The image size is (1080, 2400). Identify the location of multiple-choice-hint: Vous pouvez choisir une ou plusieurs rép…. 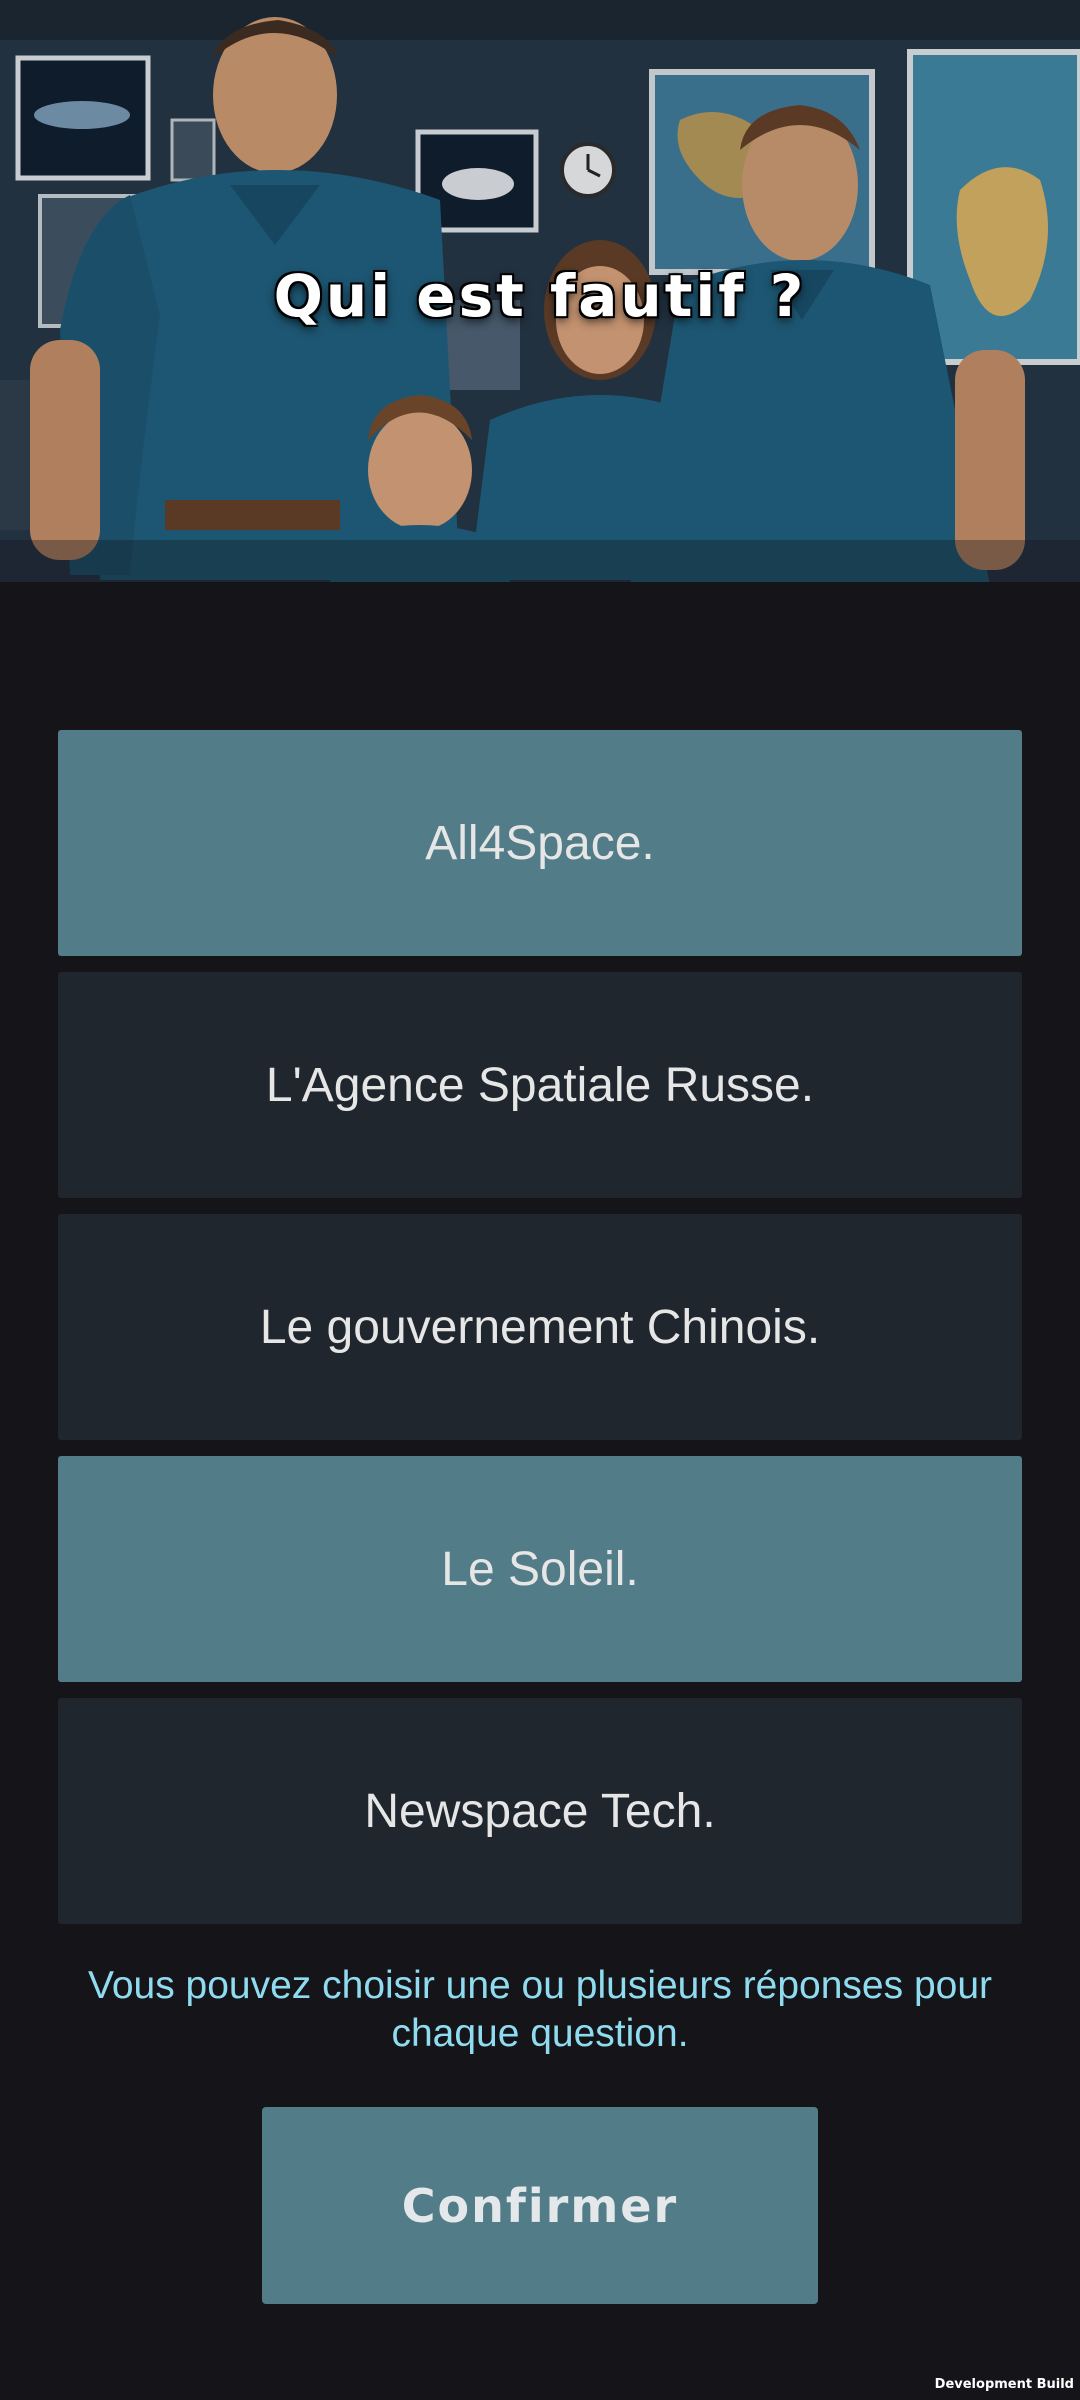
(540, 2009).